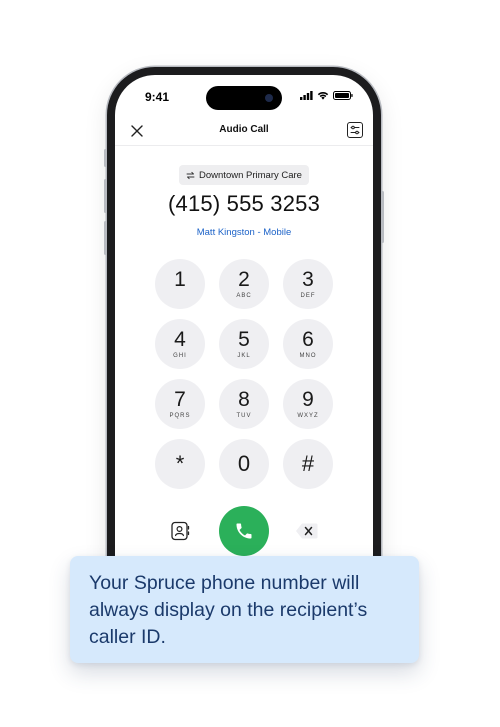 Image resolution: width=500 pixels, height=727 pixels. I want to click on location-selector: Downtown Primary Care, so click(244, 175).